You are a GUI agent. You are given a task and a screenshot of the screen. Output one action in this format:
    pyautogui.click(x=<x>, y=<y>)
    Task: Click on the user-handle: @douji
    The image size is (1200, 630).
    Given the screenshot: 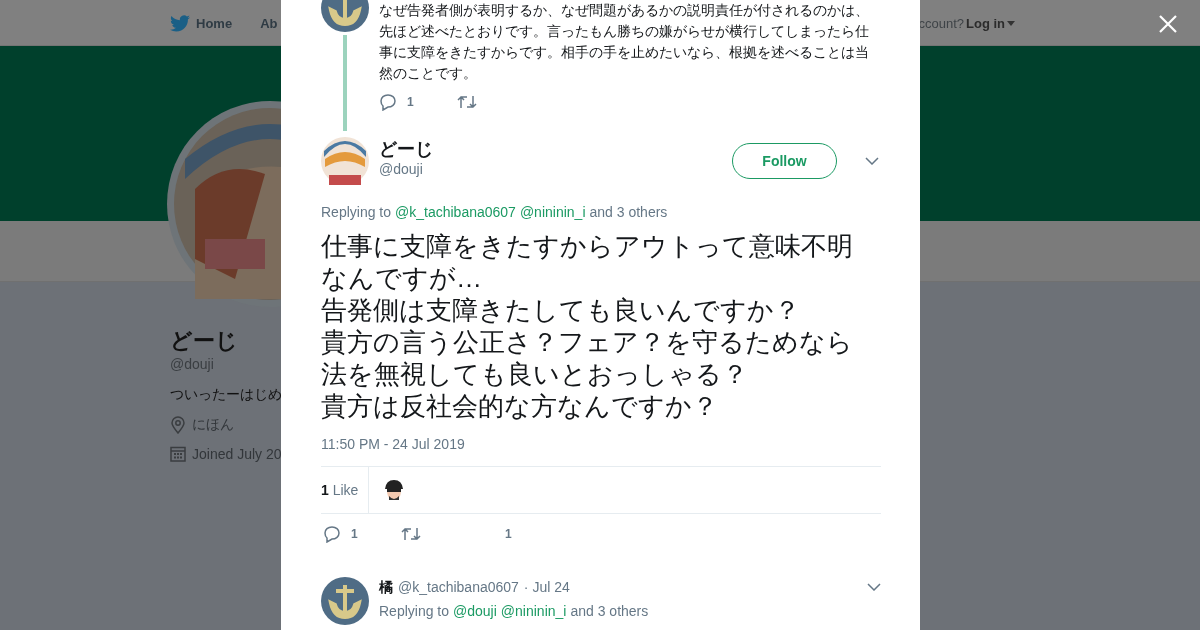 What is the action you would take?
    pyautogui.click(x=401, y=169)
    